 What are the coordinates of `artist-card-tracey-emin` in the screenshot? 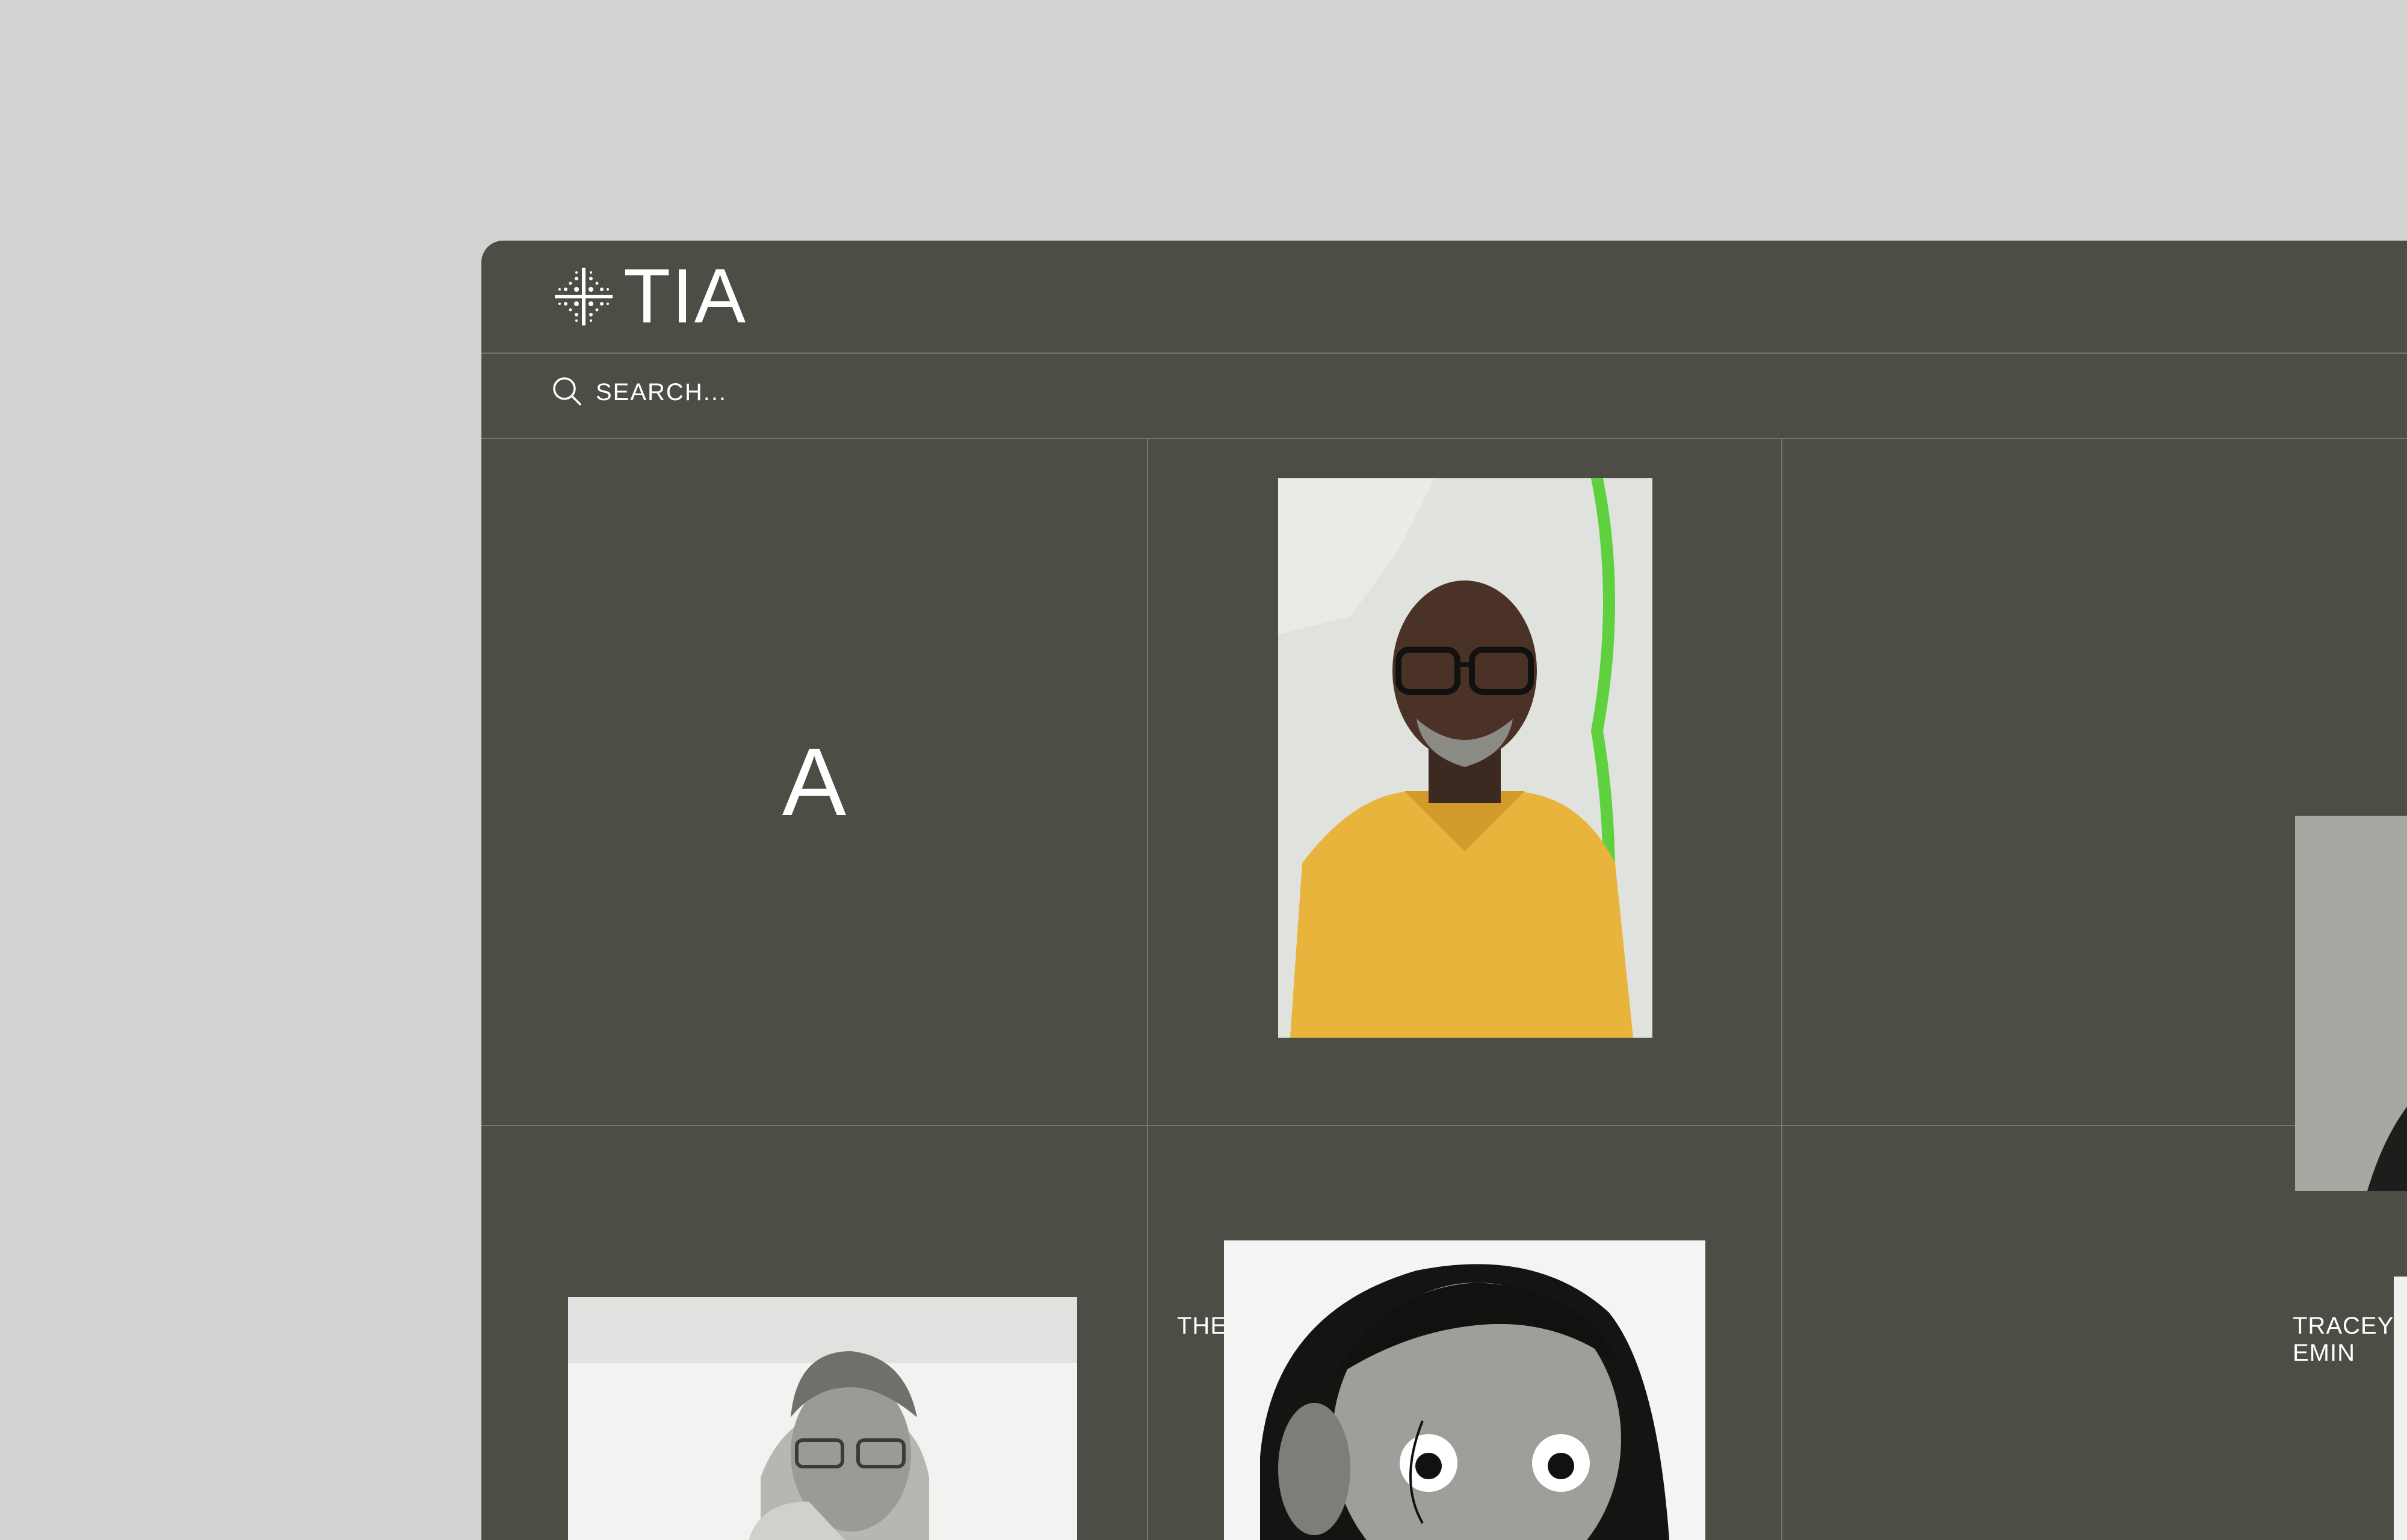 It's located at (2351, 1004).